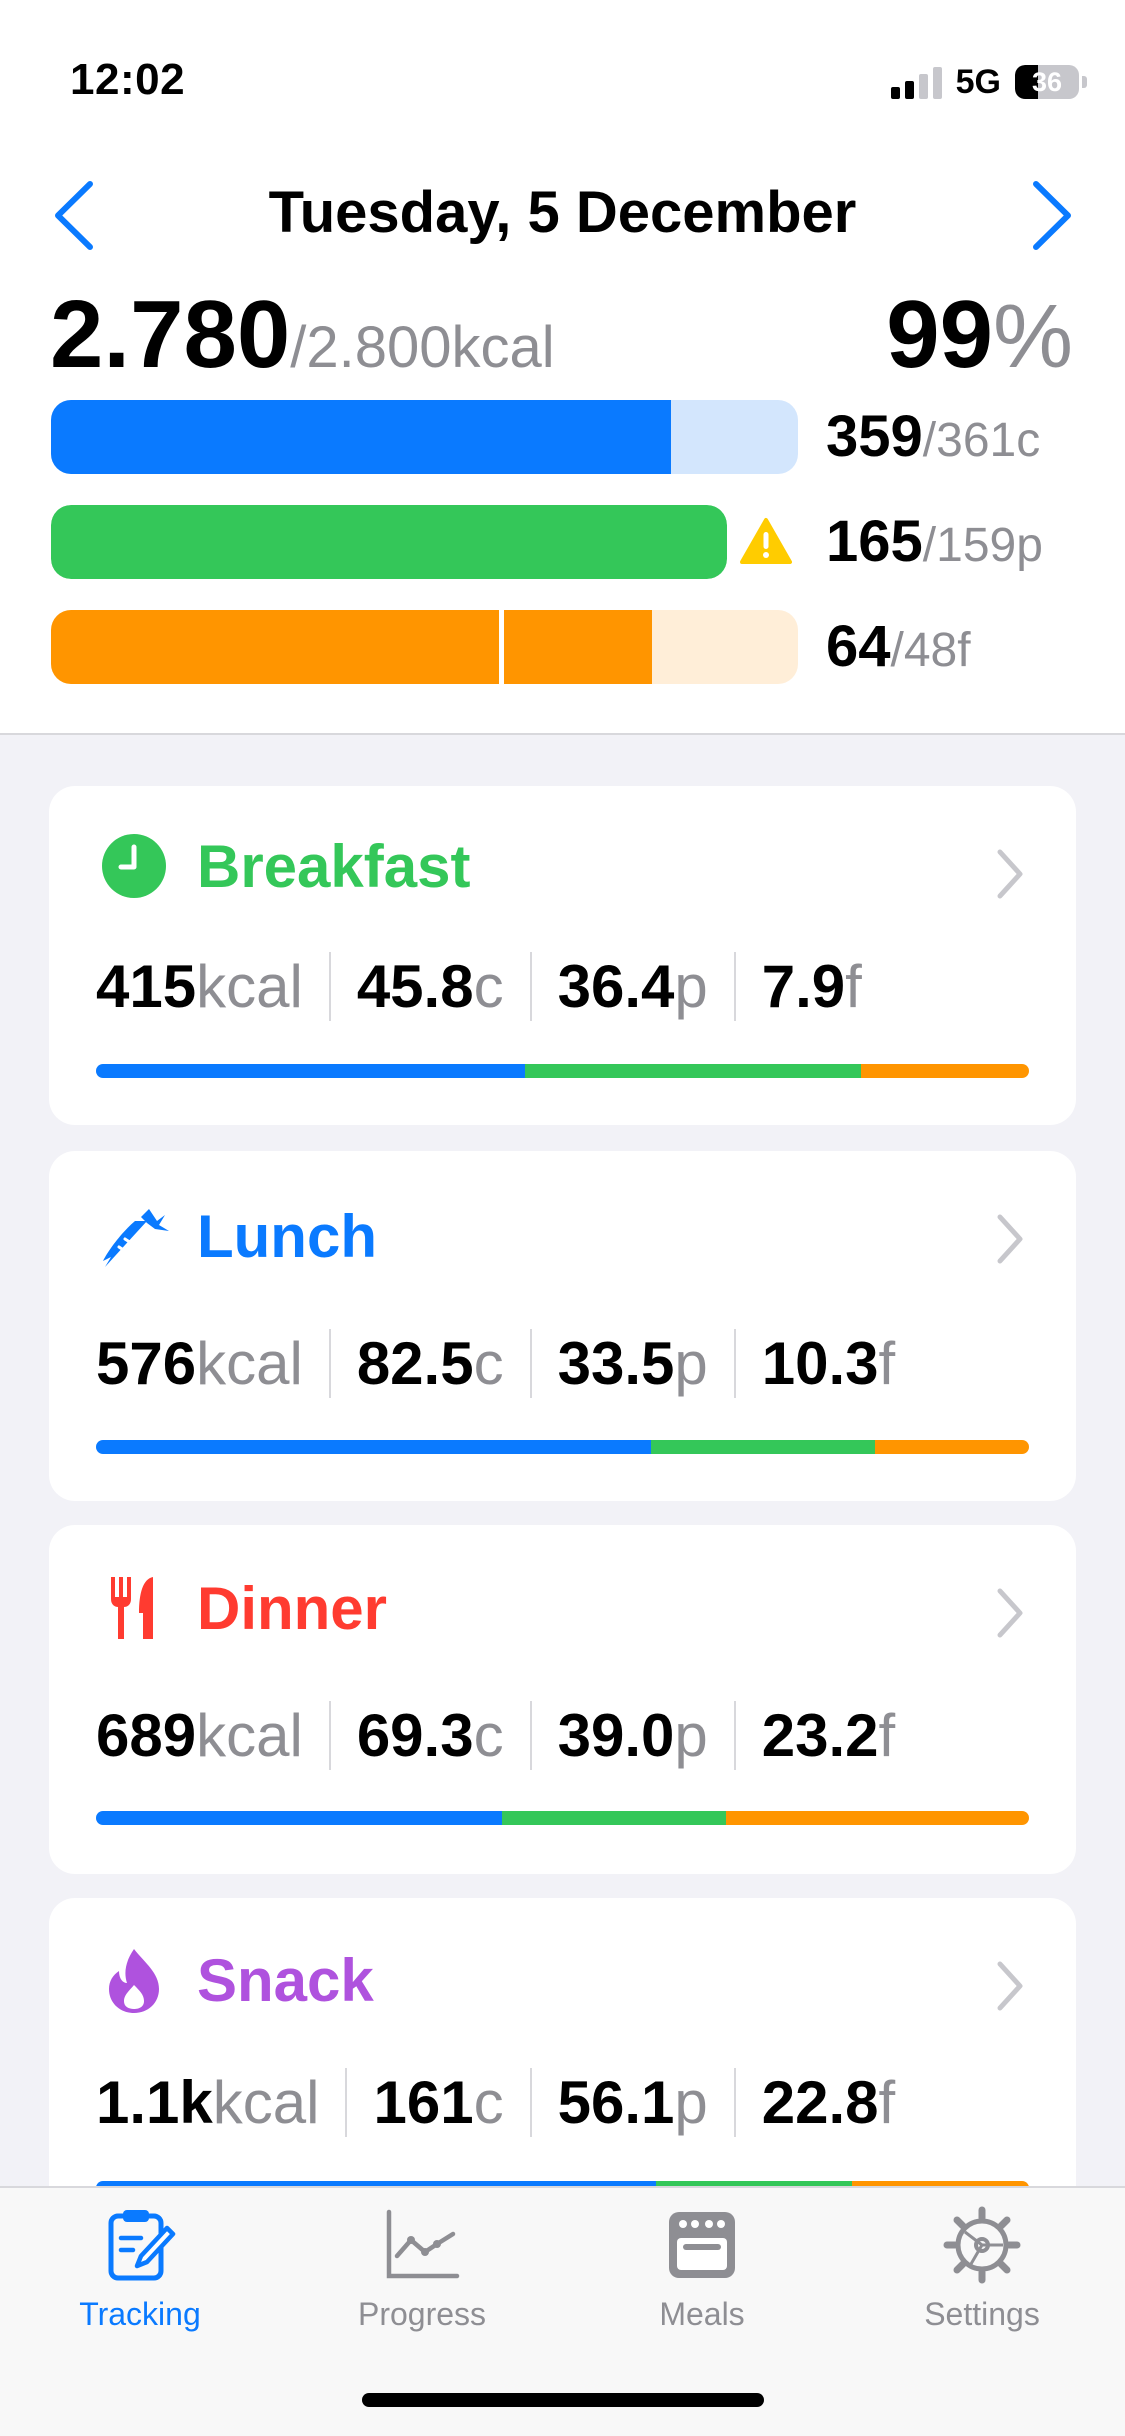 This screenshot has width=1125, height=2436. I want to click on stat-value: 415, so click(146, 986).